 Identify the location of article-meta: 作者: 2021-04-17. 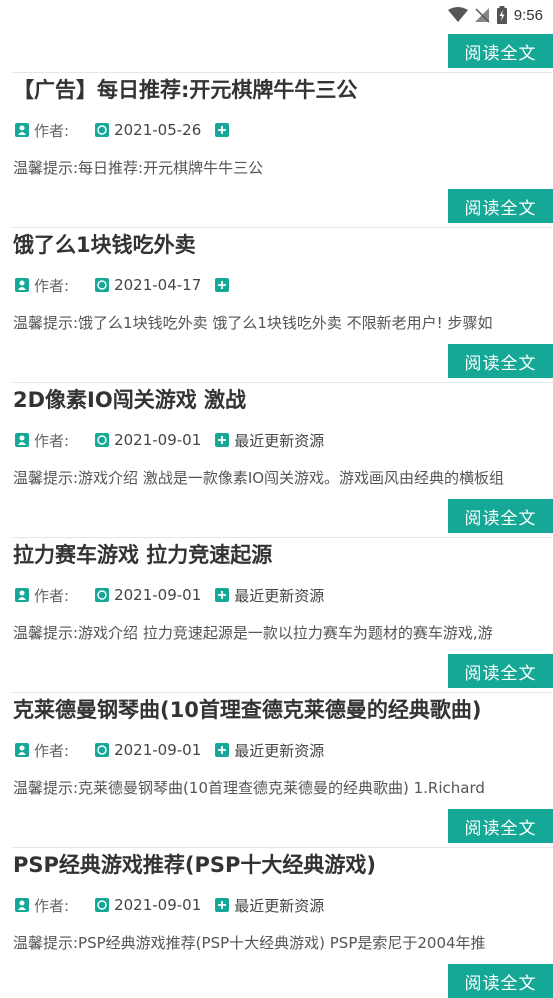
(284, 285).